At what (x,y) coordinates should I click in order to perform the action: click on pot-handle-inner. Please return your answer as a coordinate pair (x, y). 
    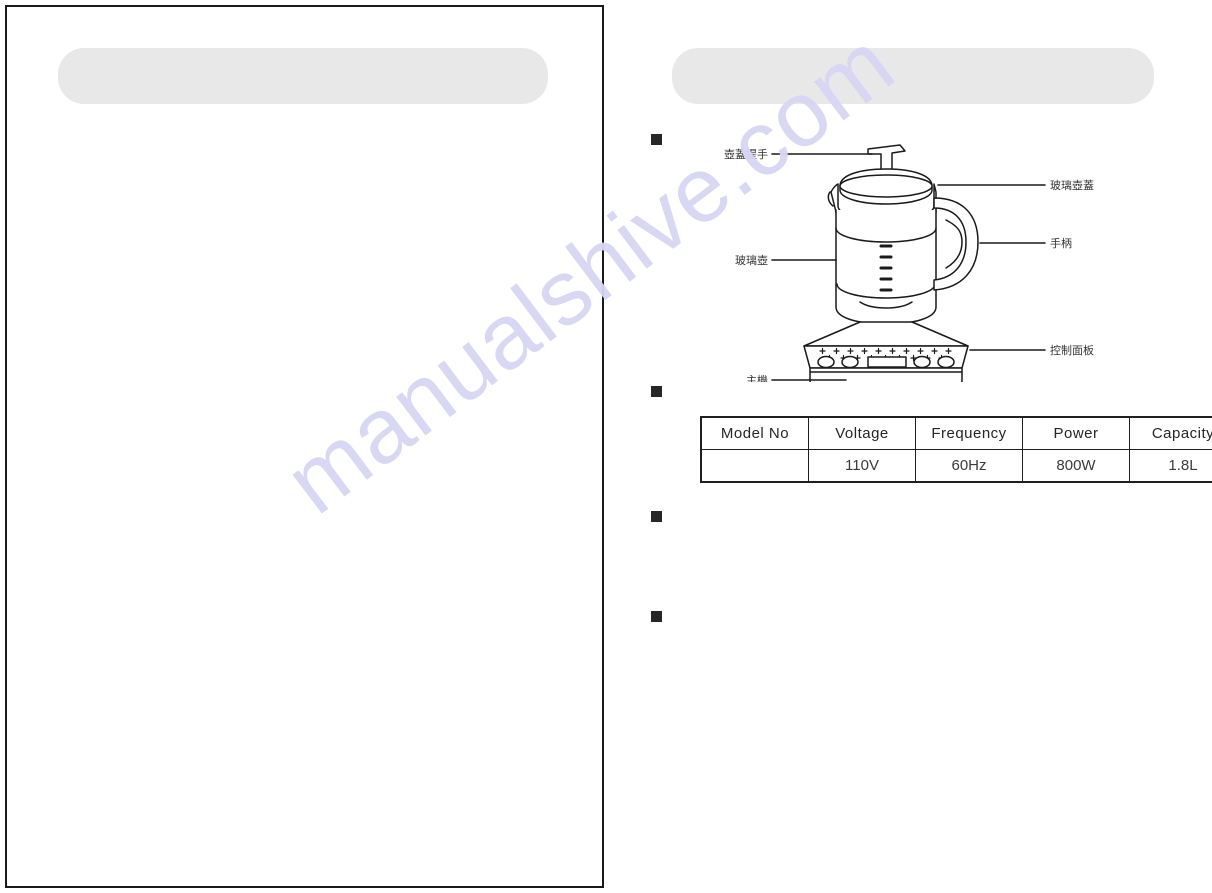
    Looking at the image, I should click on (954, 244).